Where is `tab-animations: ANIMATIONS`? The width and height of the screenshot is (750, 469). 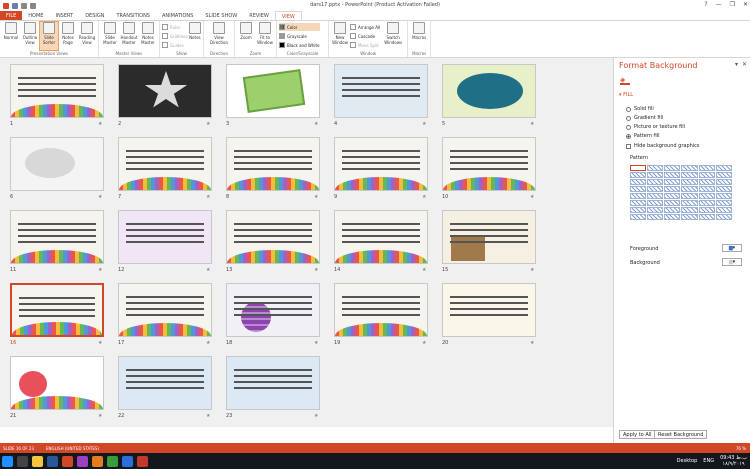
tab-animations: ANIMATIONS is located at coordinates (177, 15).